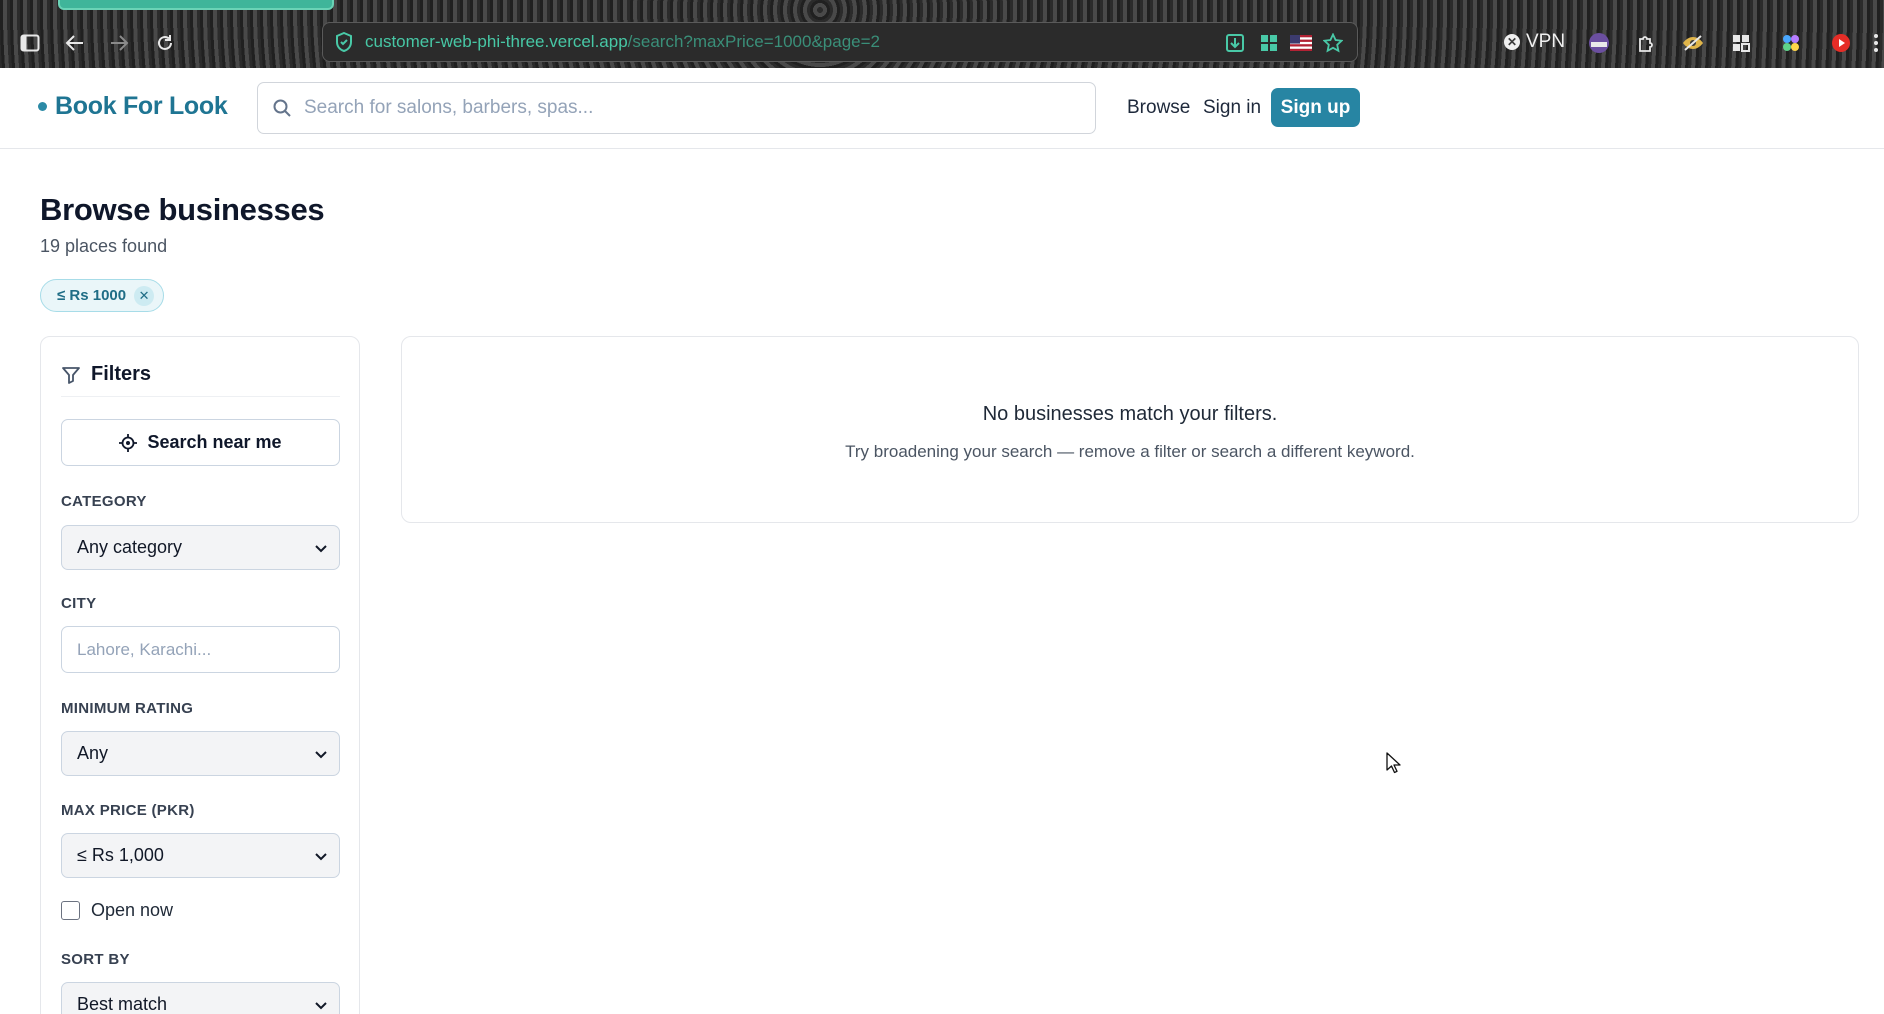 Image resolution: width=1884 pixels, height=1014 pixels. Describe the element at coordinates (282, 108) in the screenshot. I see `search-icon` at that location.